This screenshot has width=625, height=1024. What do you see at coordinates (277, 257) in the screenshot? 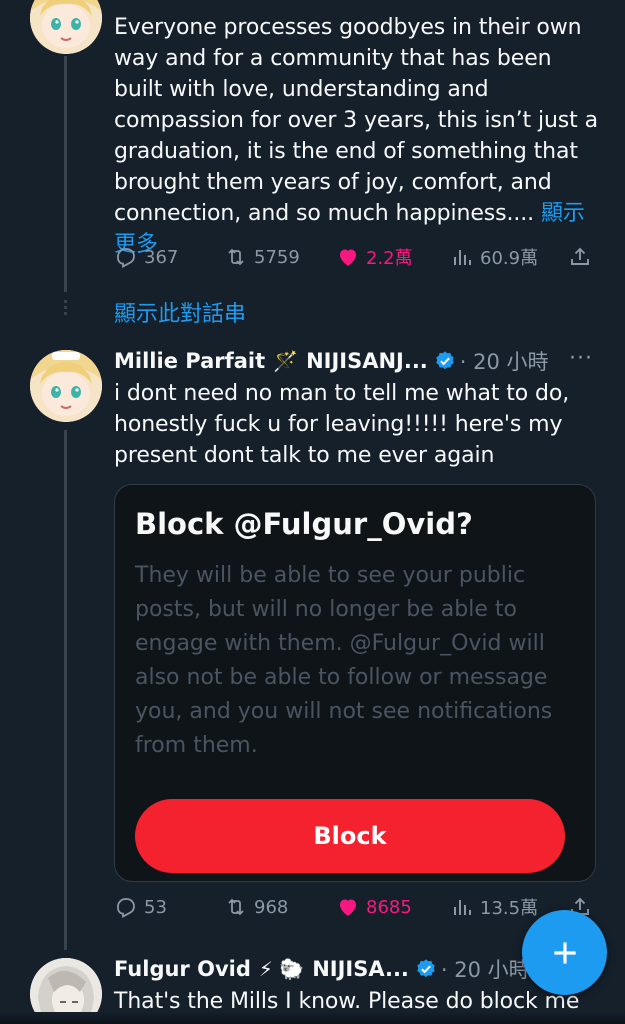
I see `retweet-count: 5759` at bounding box center [277, 257].